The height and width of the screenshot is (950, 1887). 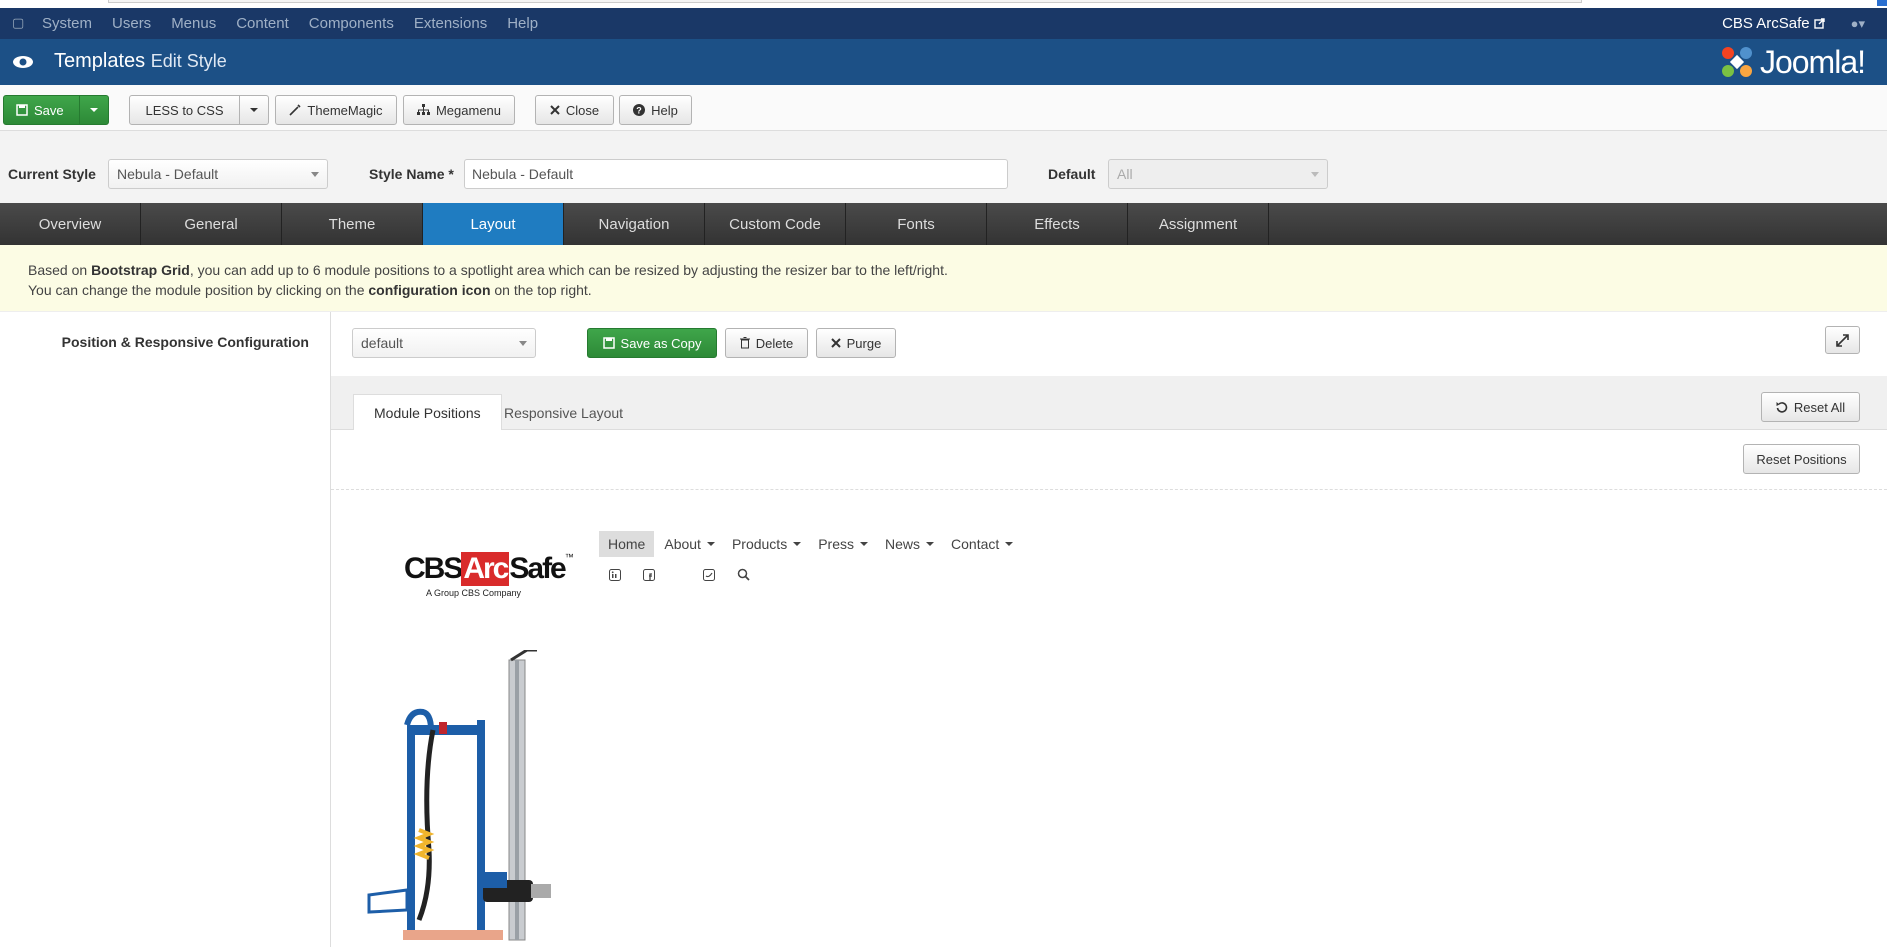 What do you see at coordinates (1858, 24) in the screenshot?
I see `user-menu-icon: ●▾` at bounding box center [1858, 24].